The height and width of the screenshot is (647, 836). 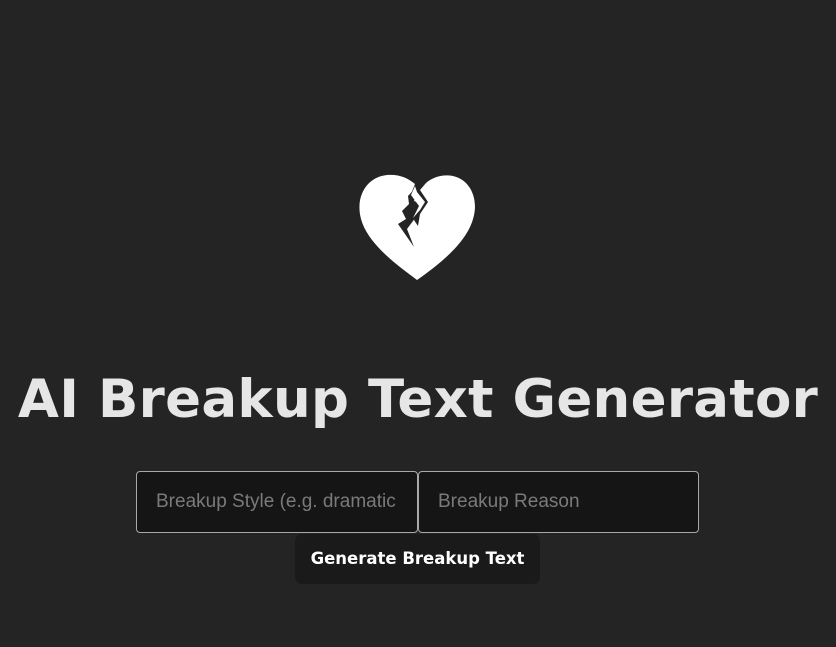 I want to click on breakup-style-input, so click(x=277, y=502).